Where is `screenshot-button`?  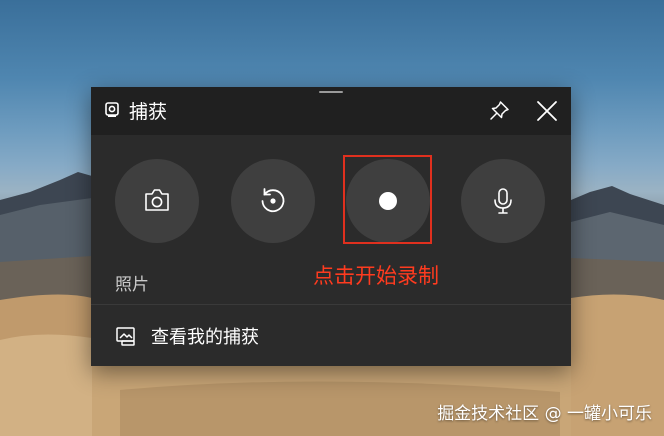
screenshot-button is located at coordinates (157, 201).